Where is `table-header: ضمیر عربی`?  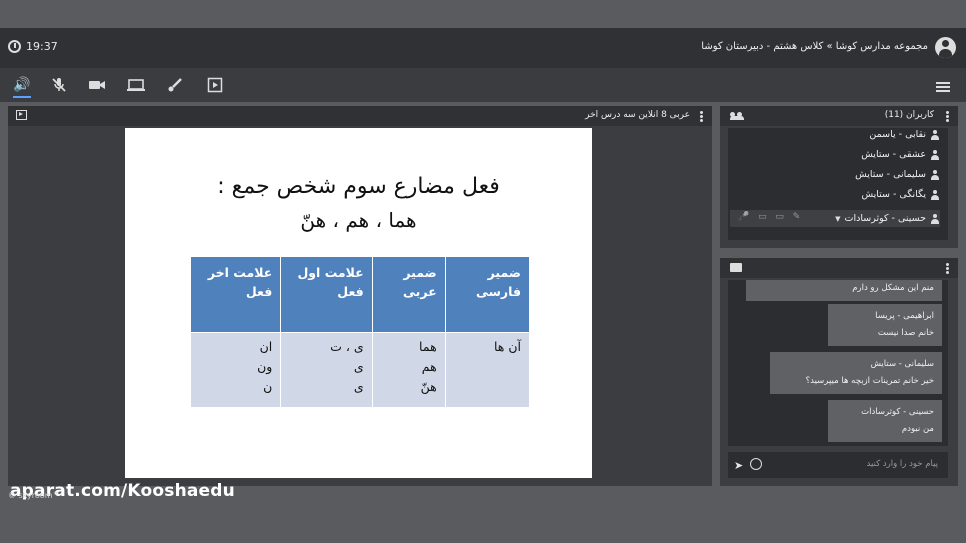 table-header: ضمیر عربی is located at coordinates (408, 294).